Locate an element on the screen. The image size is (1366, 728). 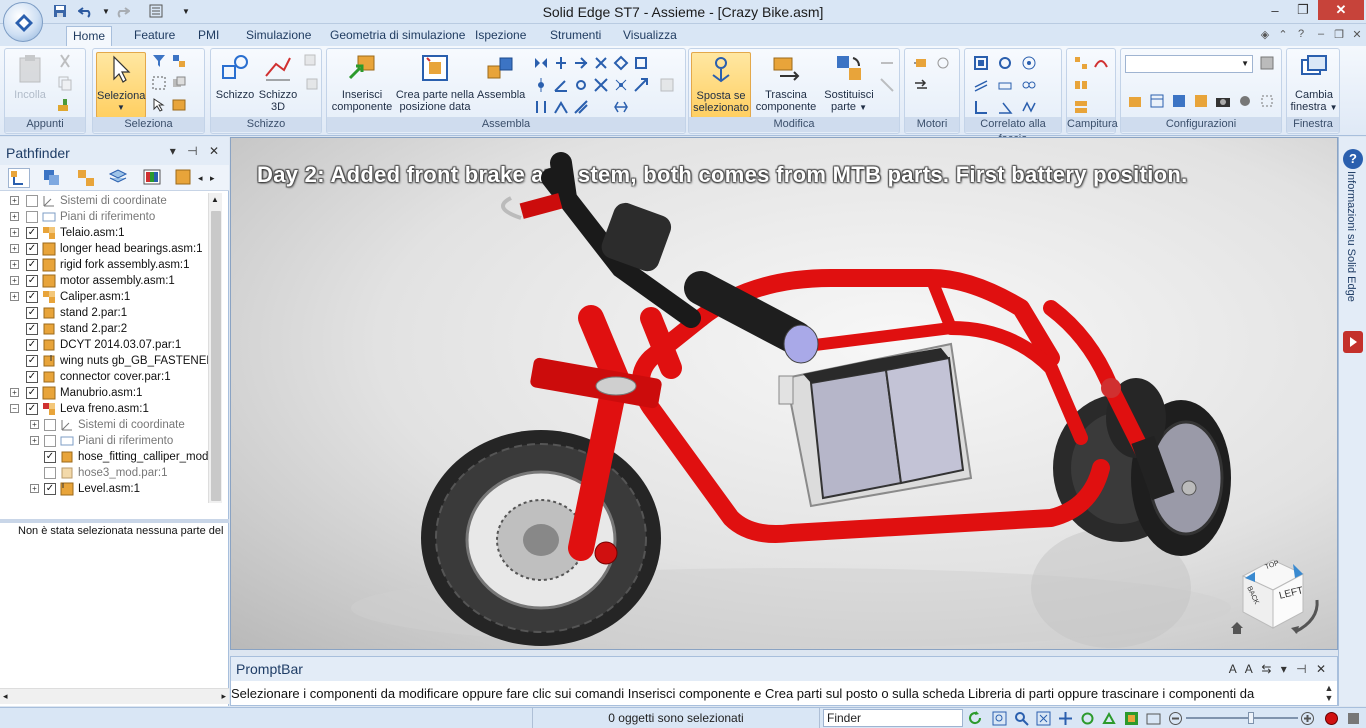
tree-item: + ✓ Caliper.asm:1 is located at coordinates (104, 297).